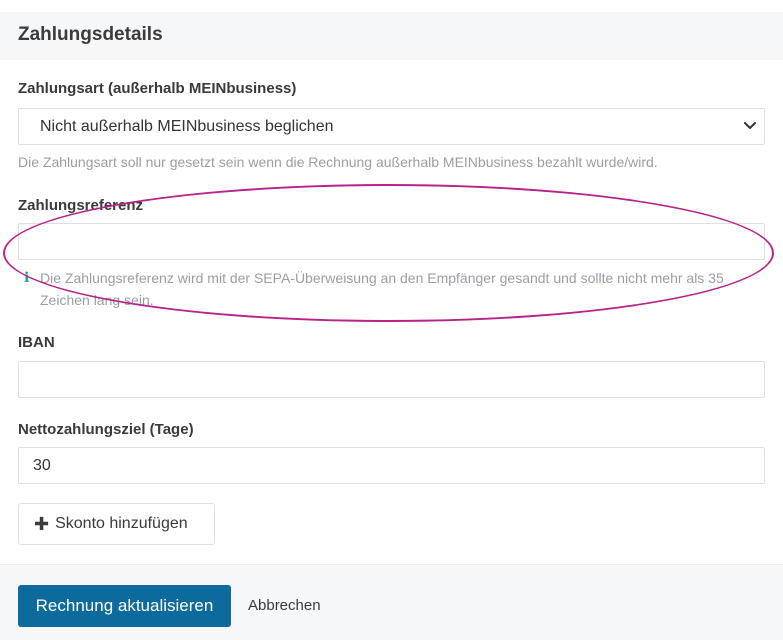  I want to click on payment-method-selected-value: Nicht außerhalb MEINbusiness beglichen, so click(187, 126).